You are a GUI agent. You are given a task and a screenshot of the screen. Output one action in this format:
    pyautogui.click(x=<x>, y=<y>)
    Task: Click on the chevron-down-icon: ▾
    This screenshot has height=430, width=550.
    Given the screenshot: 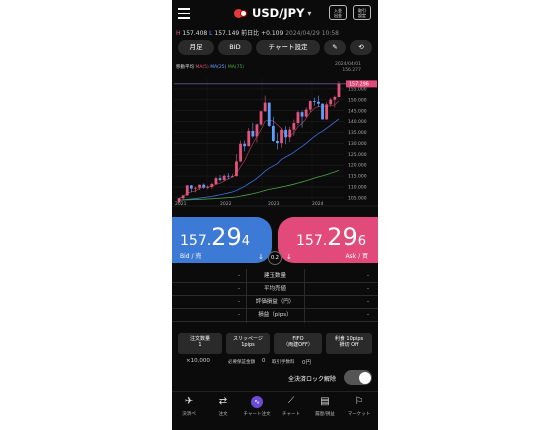 What is the action you would take?
    pyautogui.click(x=309, y=13)
    